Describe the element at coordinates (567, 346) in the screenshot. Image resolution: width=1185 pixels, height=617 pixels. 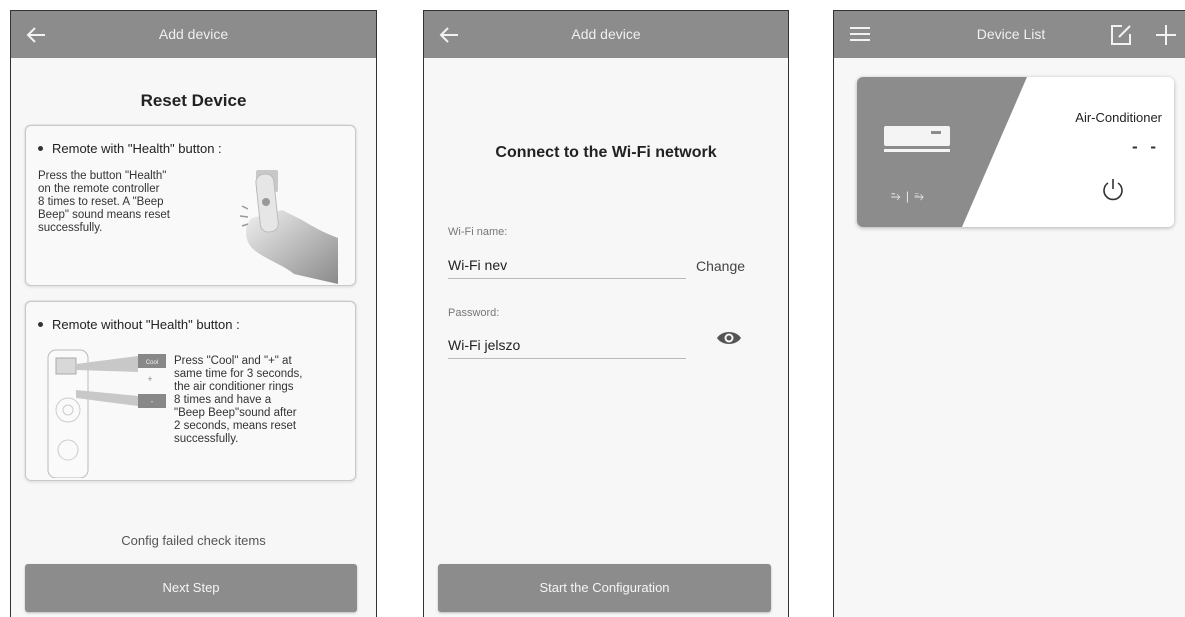
I see `password-field: Wi-Fi jelszo` at that location.